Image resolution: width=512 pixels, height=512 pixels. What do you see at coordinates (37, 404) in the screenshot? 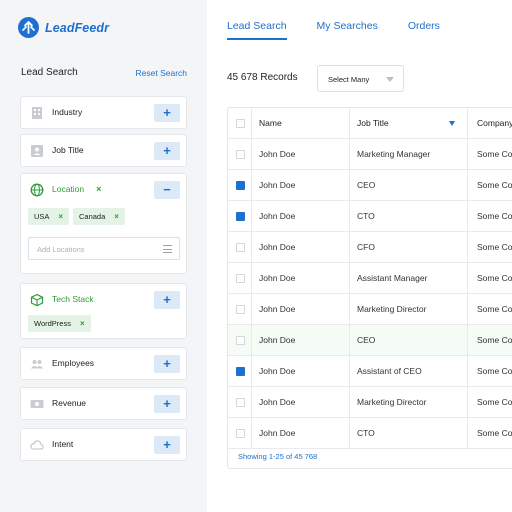
I see `money-icon` at bounding box center [37, 404].